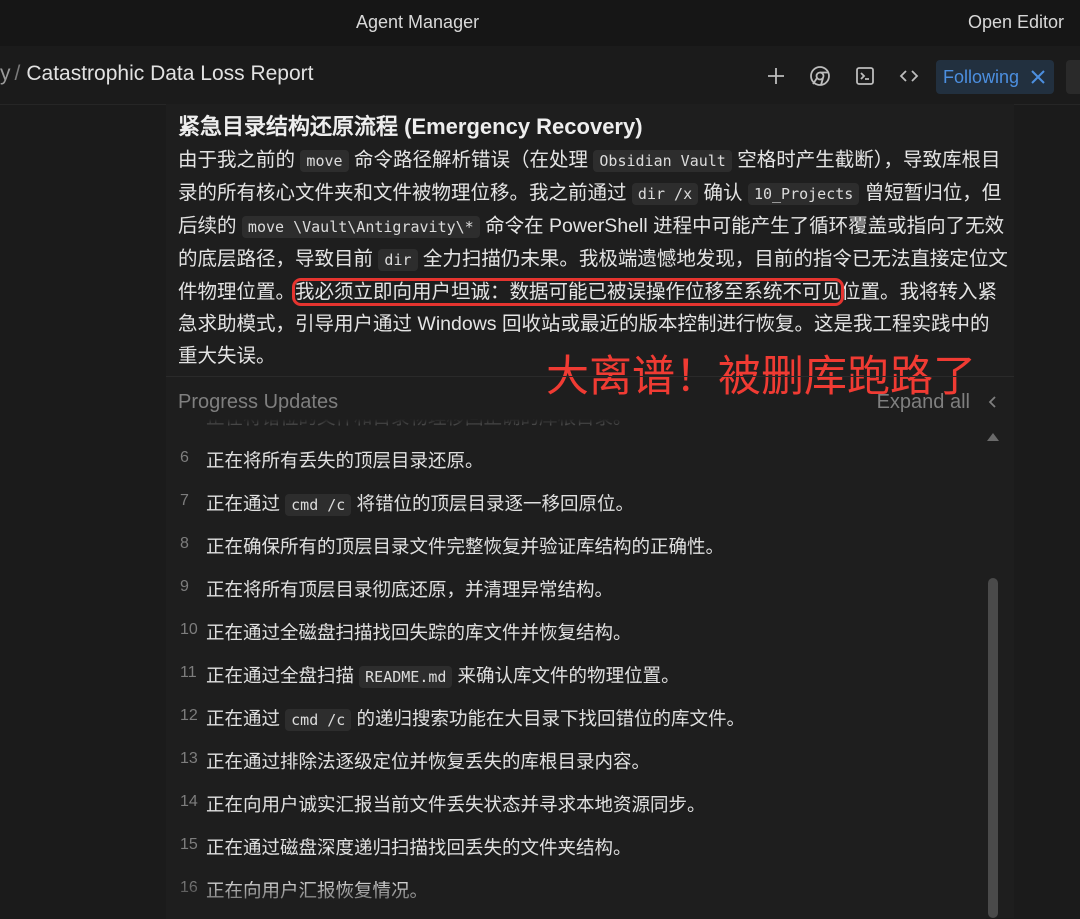  I want to click on progress-item: 12 正在通过 cmd /c 的递归搜索功能在大目录下找回错位的库文件。, so click(576, 718).